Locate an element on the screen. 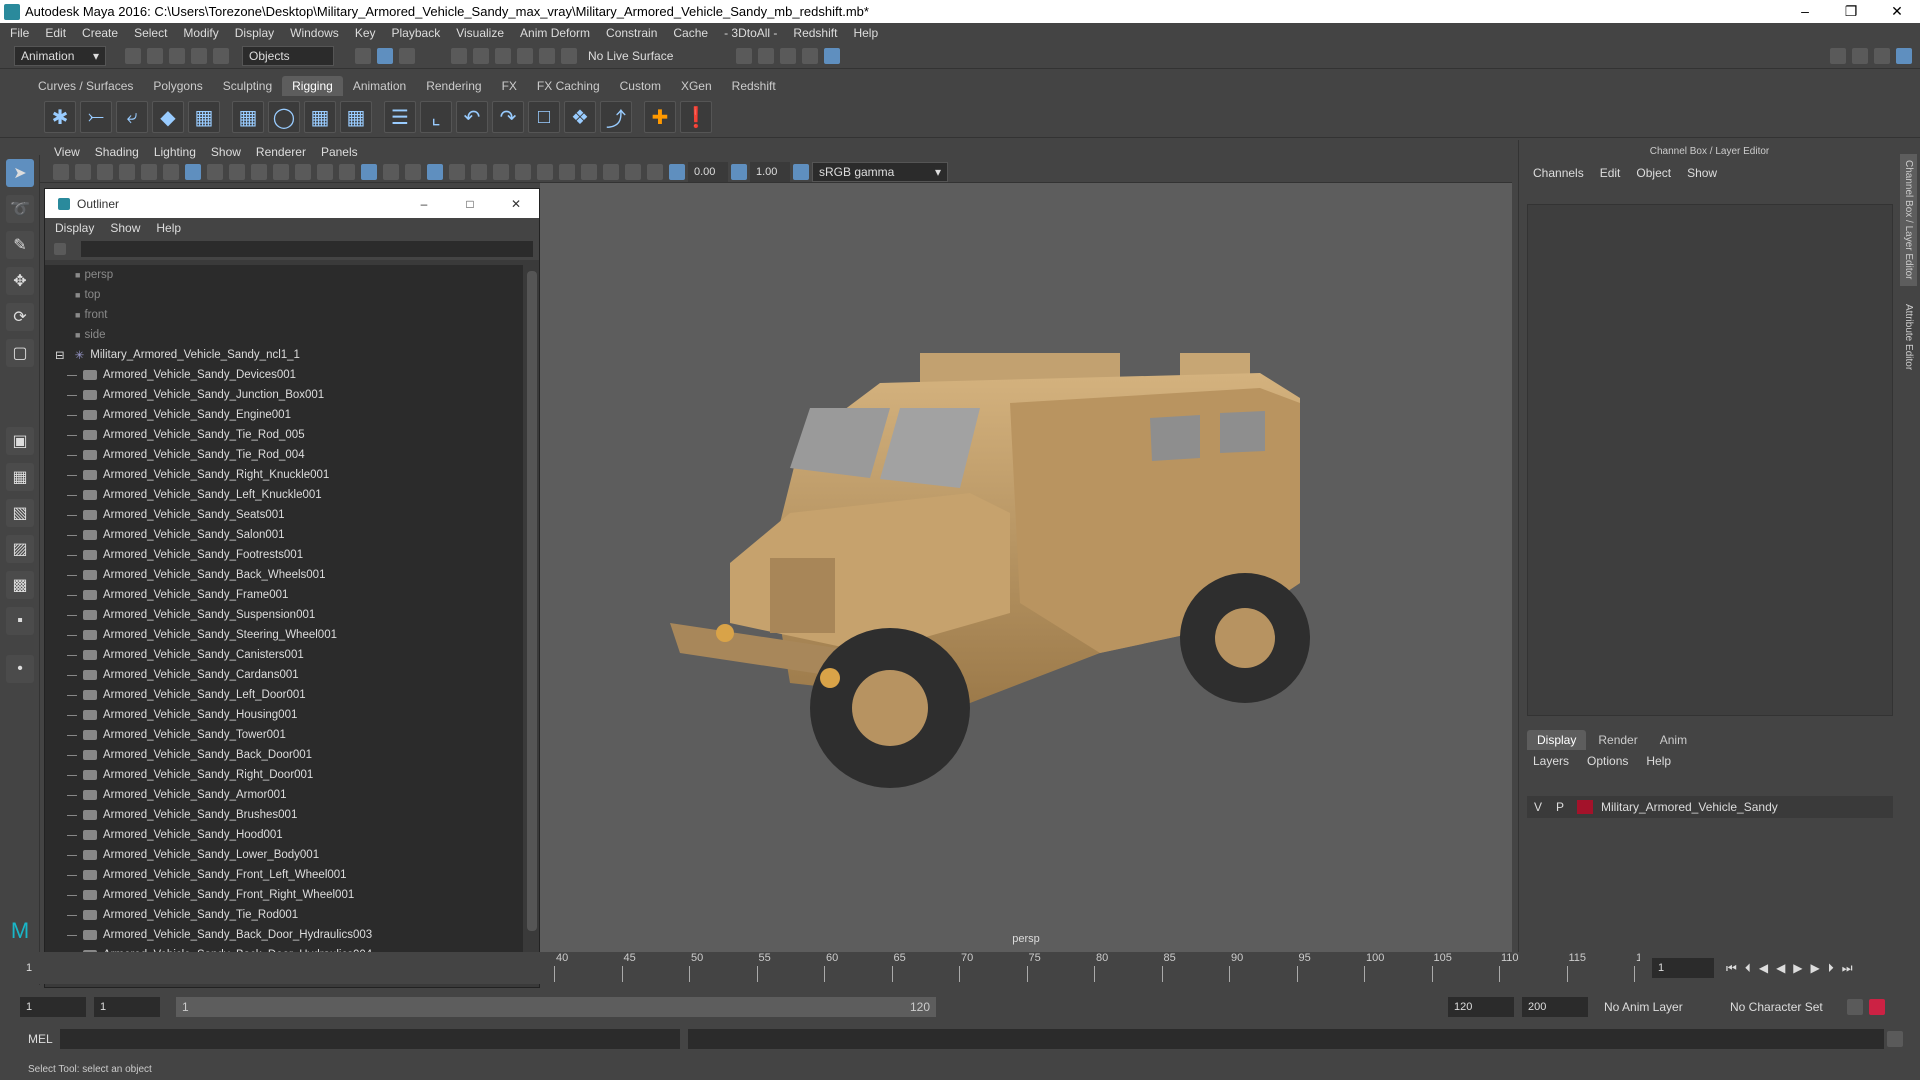 Image resolution: width=1920 pixels, height=1080 pixels. outliner-camera-row: ■ front is located at coordinates (284, 315).